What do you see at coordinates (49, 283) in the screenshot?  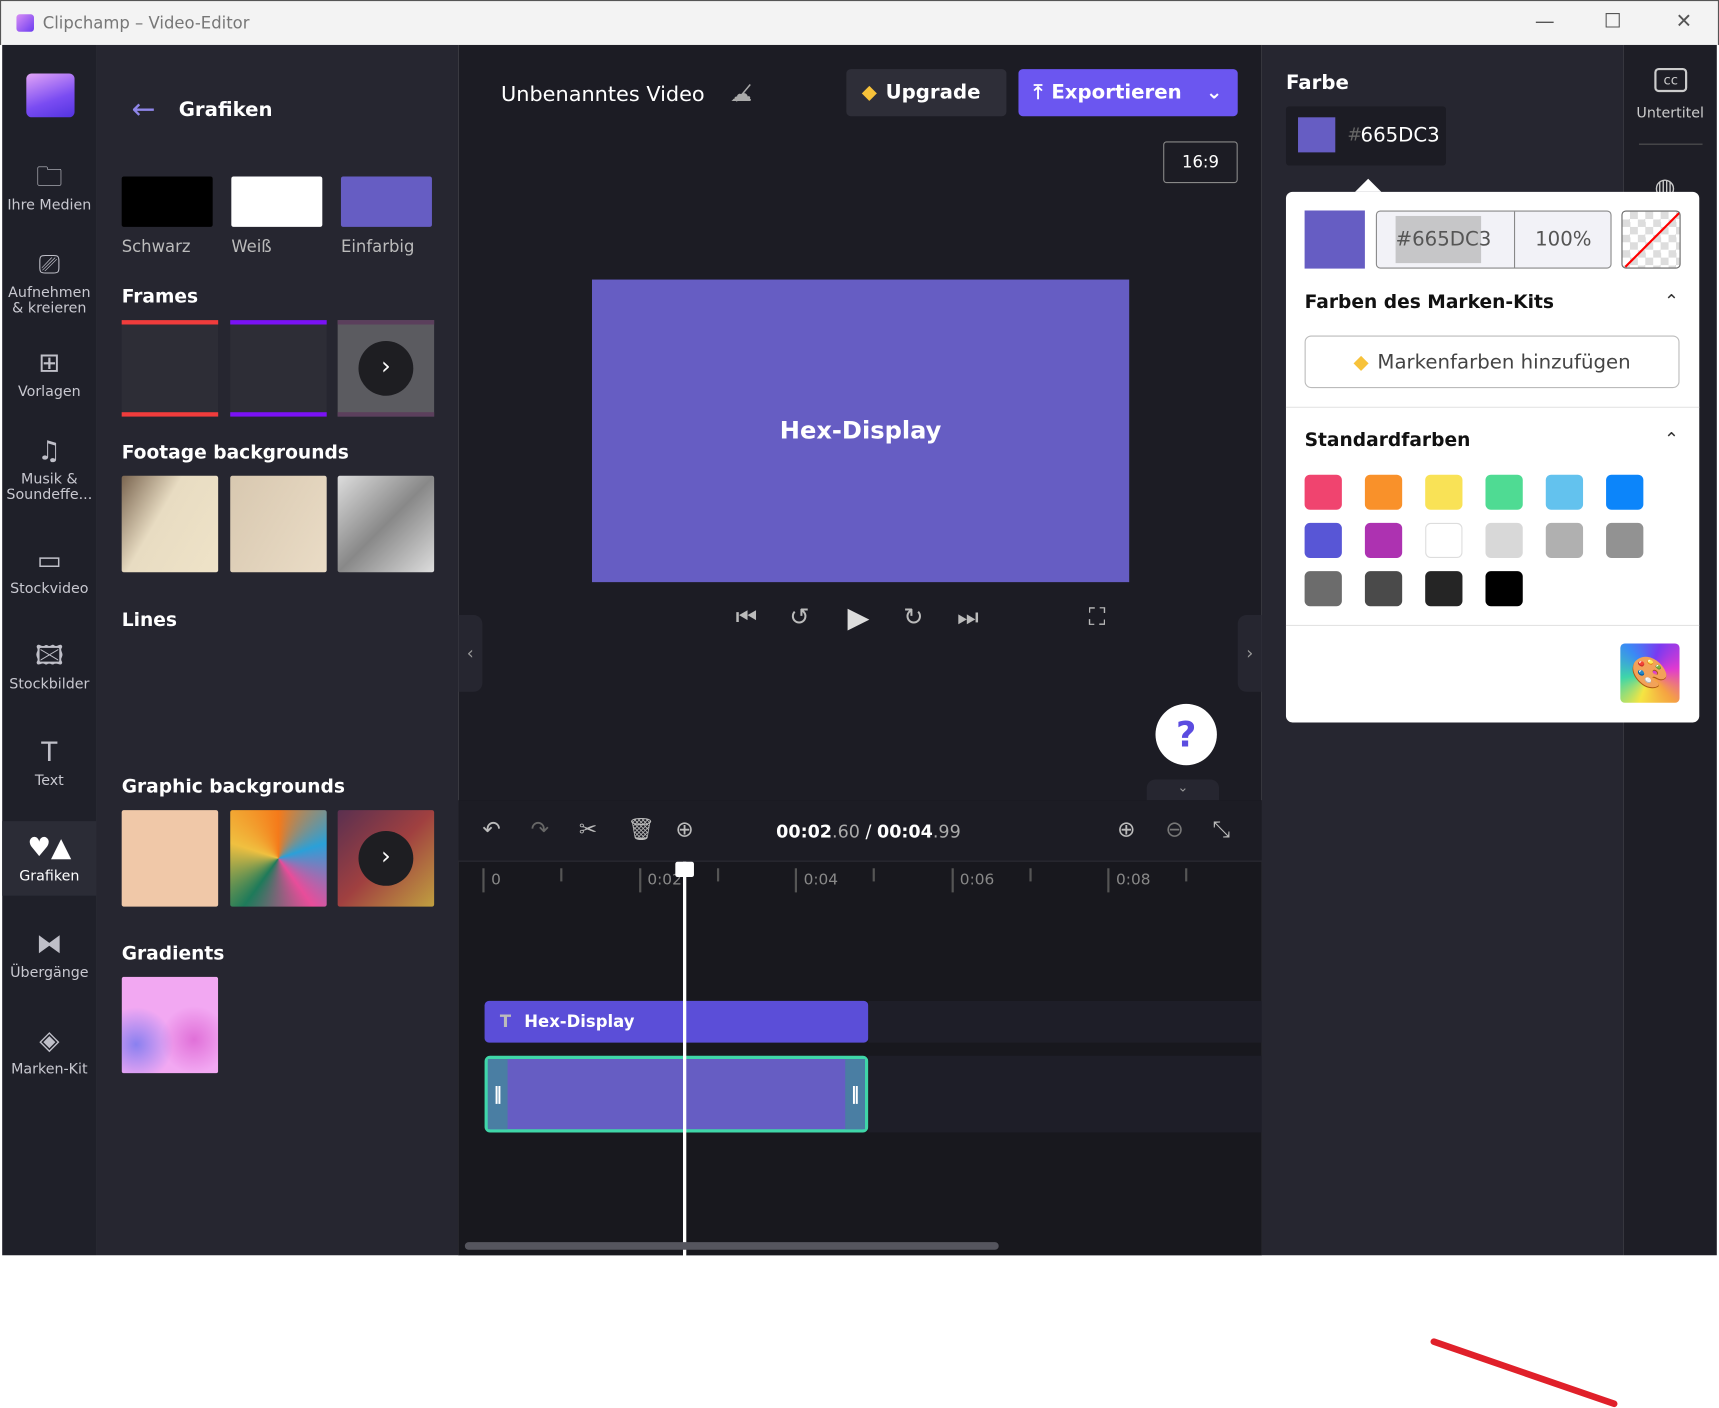 I see `rail-item-aufnehmen-kreieren: ⎚ Aufnehmen & kreieren` at bounding box center [49, 283].